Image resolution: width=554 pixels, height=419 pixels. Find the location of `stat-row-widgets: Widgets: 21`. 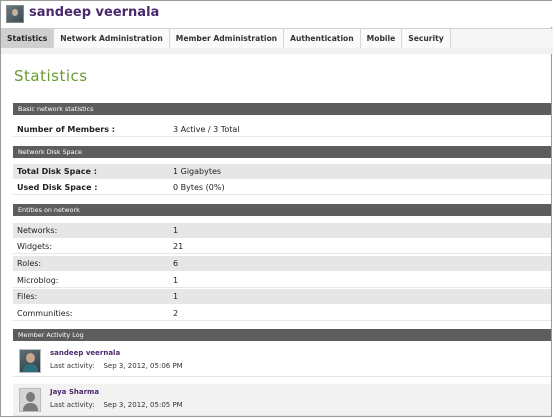

stat-row-widgets: Widgets: 21 is located at coordinates (282, 246).